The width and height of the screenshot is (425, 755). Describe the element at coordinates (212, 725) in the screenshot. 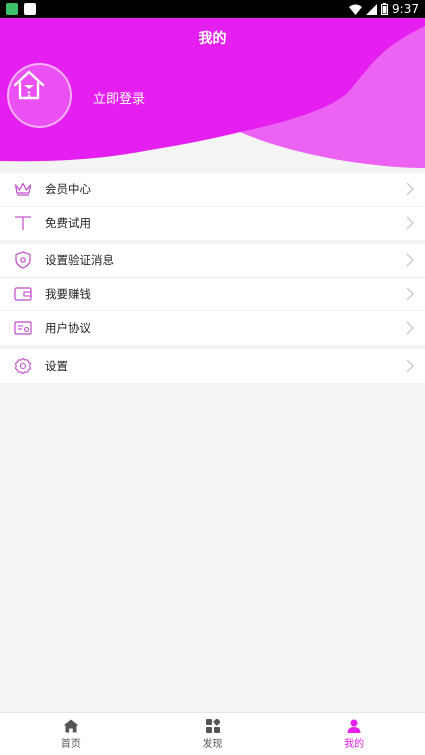

I see `discover-icon` at that location.